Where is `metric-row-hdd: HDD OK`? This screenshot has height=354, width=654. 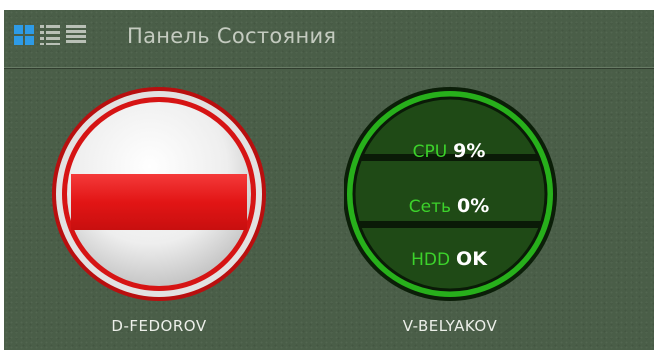
metric-row-hdd: HDD OK is located at coordinates (449, 259).